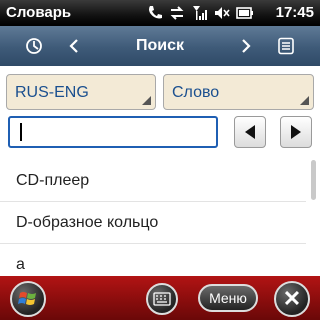  What do you see at coordinates (156, 12) in the screenshot?
I see `phone-icon` at bounding box center [156, 12].